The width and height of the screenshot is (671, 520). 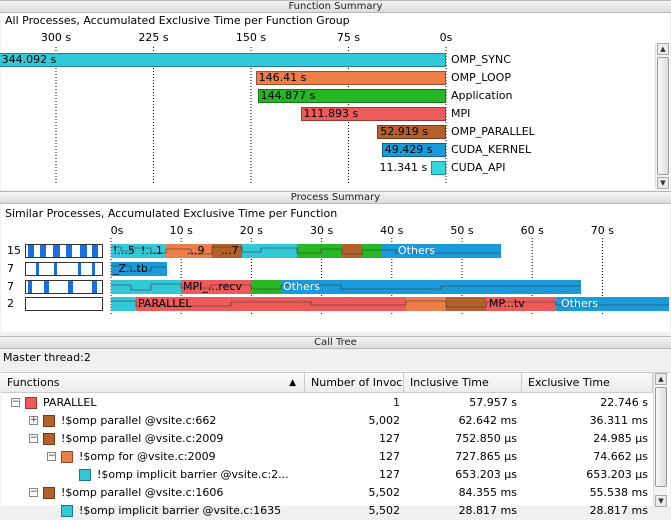 What do you see at coordinates (486, 474) in the screenshot?
I see `inclusive-time: 653.203 µs` at bounding box center [486, 474].